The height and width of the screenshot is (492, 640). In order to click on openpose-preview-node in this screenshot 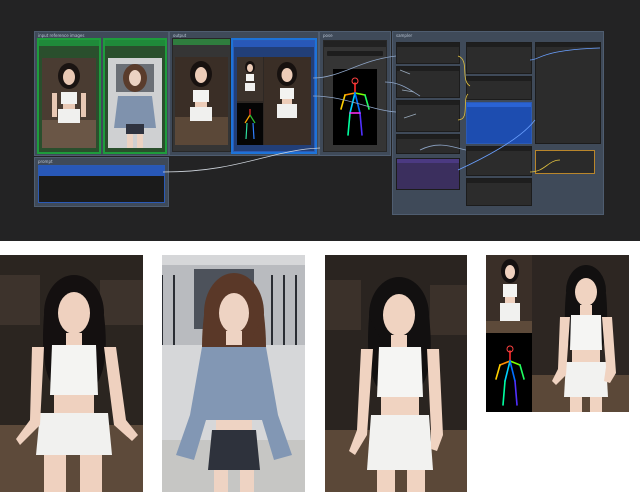, I will do `click(355, 96)`.